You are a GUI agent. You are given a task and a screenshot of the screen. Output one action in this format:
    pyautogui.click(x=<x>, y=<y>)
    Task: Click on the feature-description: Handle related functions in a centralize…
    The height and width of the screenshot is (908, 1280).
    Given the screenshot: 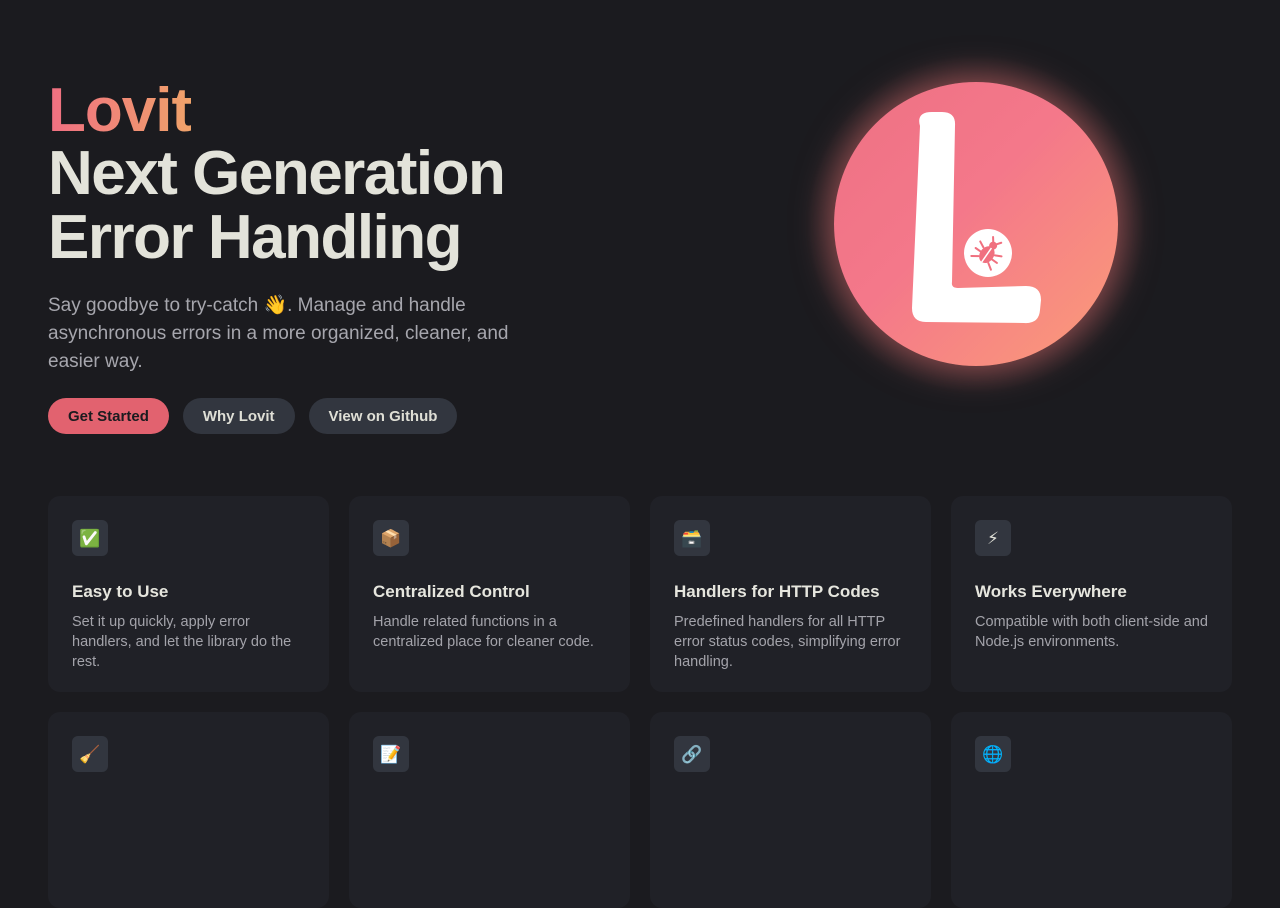 What is the action you would take?
    pyautogui.click(x=483, y=632)
    